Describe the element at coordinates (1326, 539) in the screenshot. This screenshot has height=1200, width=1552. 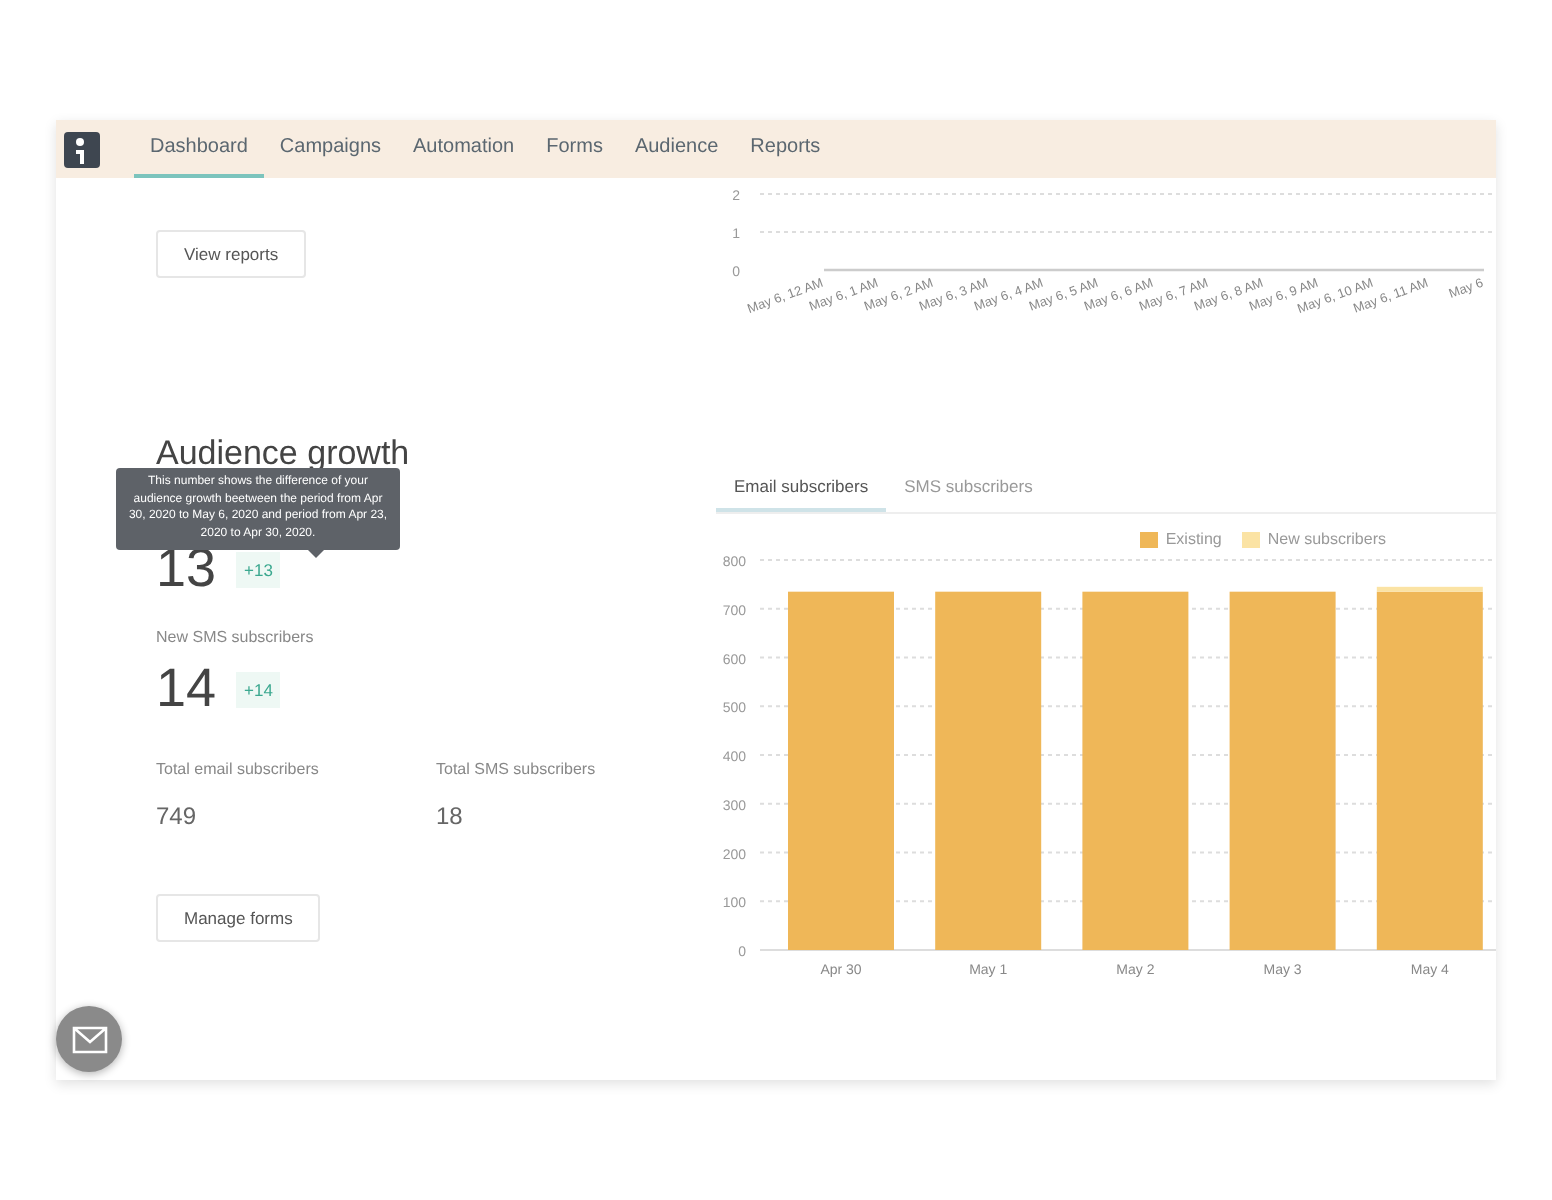
I see `legend-label: New subscribers` at that location.